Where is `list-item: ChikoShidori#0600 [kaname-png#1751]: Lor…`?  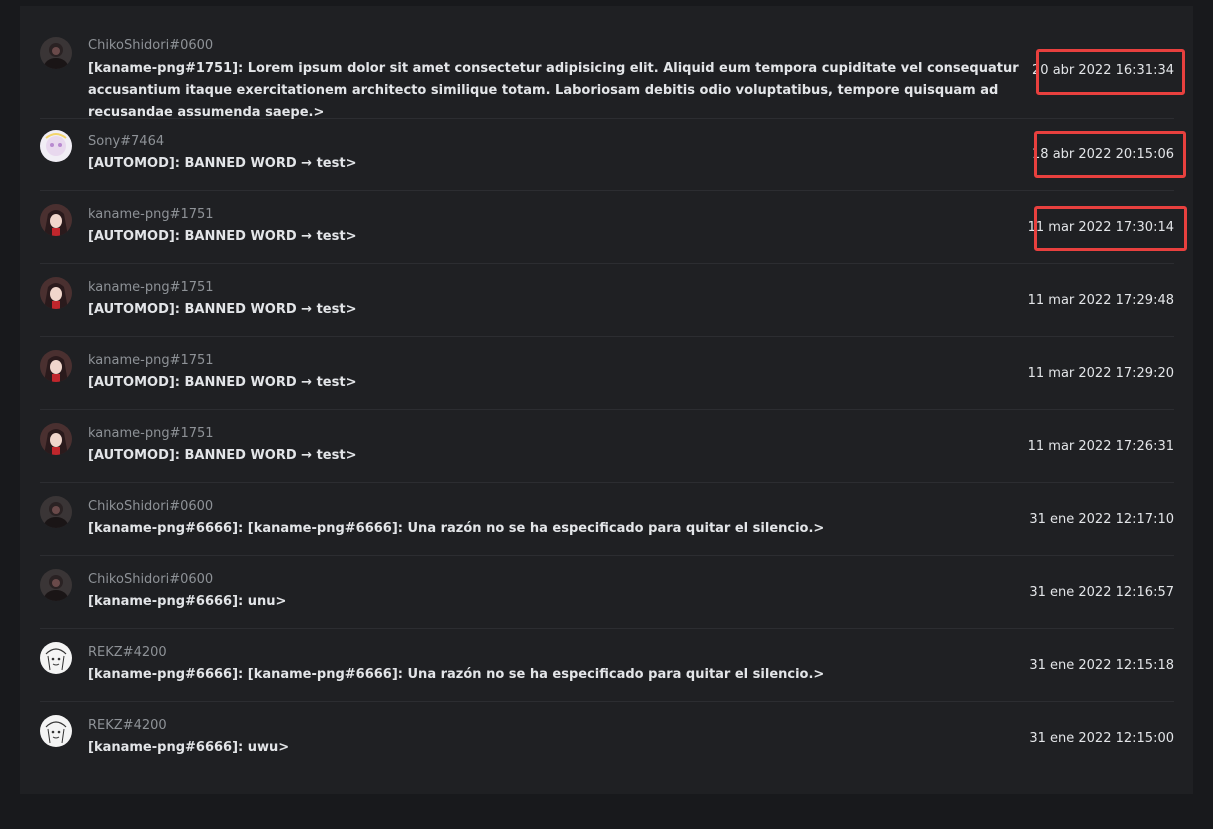 list-item: ChikoShidori#0600 [kaname-png#1751]: Lor… is located at coordinates (607, 76).